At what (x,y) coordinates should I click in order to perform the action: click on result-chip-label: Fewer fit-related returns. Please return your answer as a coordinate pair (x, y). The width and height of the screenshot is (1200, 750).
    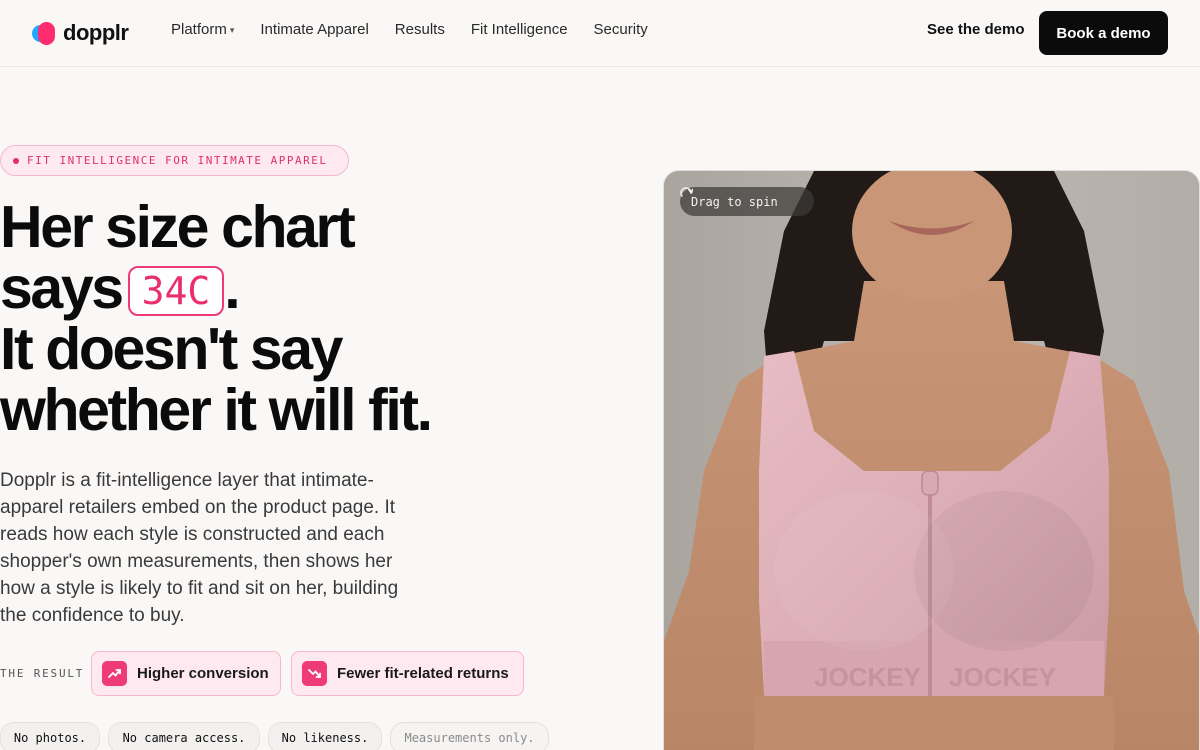
    Looking at the image, I should click on (423, 673).